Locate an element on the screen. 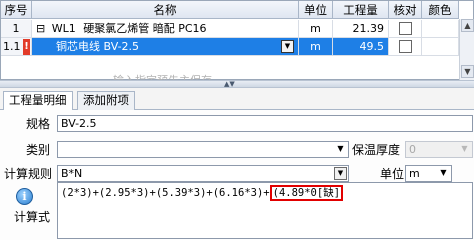 The height and width of the screenshot is (240, 474). collapse-icon: ⊟ is located at coordinates (40, 28).